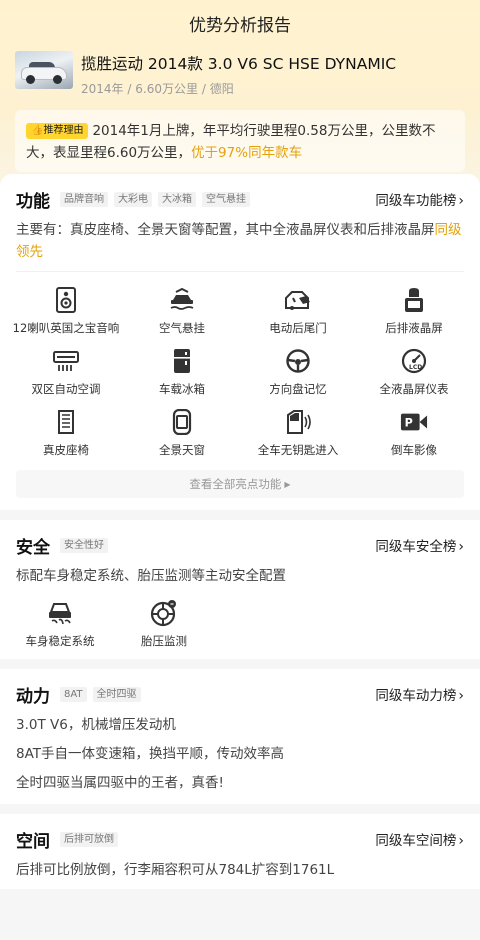 The width and height of the screenshot is (480, 940). I want to click on svg-text: LCD, so click(415, 367).